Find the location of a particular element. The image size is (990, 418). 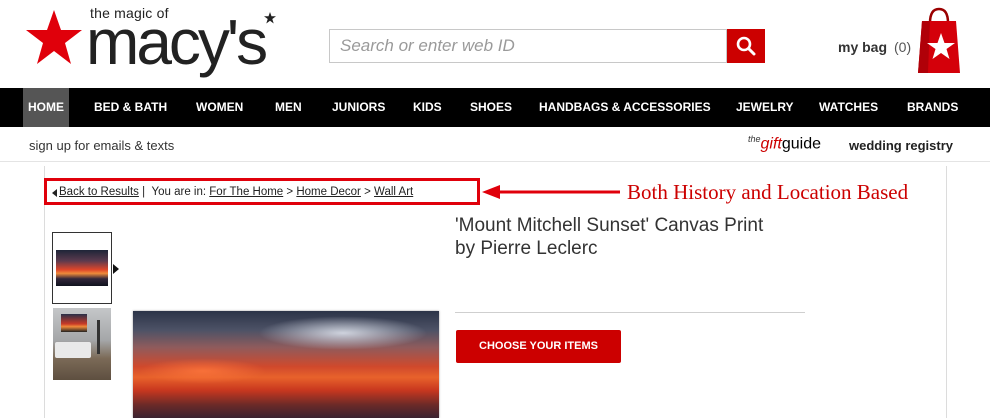

search-box is located at coordinates (528, 46).